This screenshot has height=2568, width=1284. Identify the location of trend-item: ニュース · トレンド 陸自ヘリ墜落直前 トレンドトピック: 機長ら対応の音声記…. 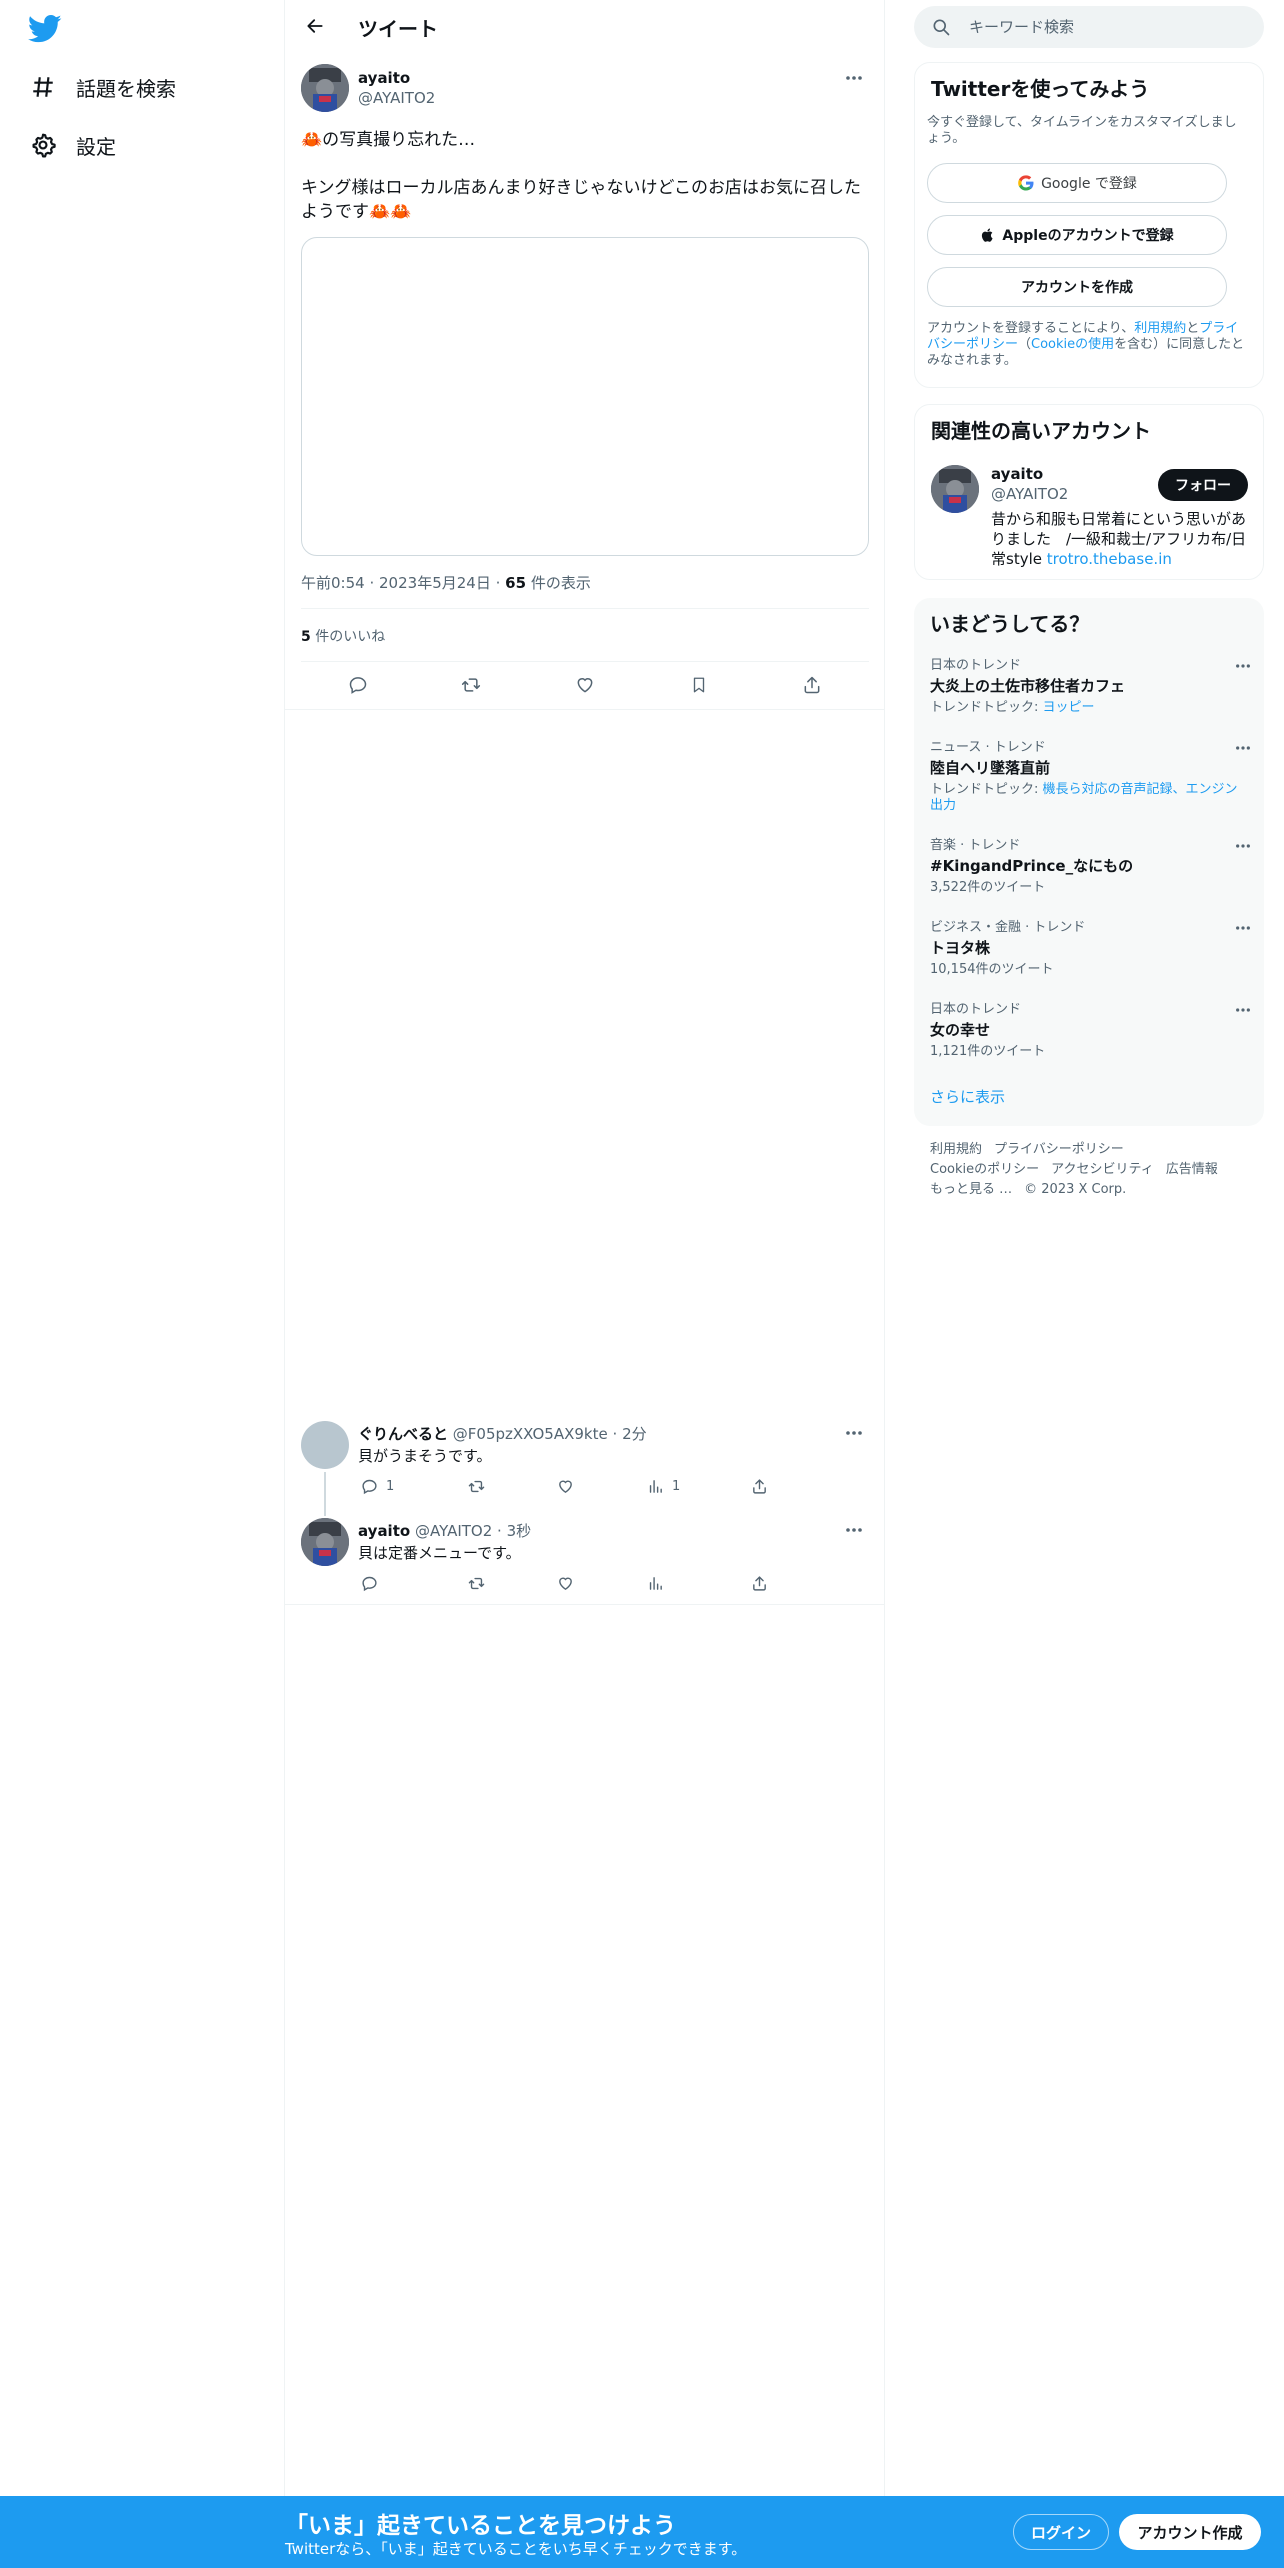
(1090, 777).